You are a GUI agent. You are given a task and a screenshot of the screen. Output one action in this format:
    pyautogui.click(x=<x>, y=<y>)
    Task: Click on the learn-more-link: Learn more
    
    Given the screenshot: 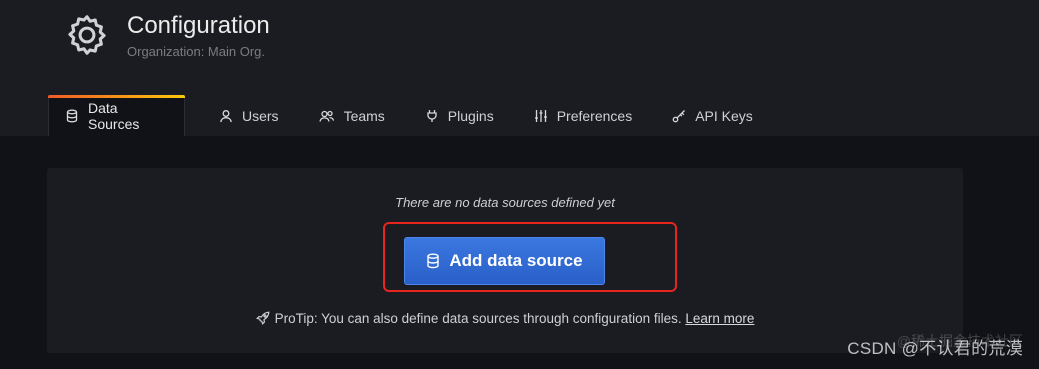 What is the action you would take?
    pyautogui.click(x=719, y=318)
    